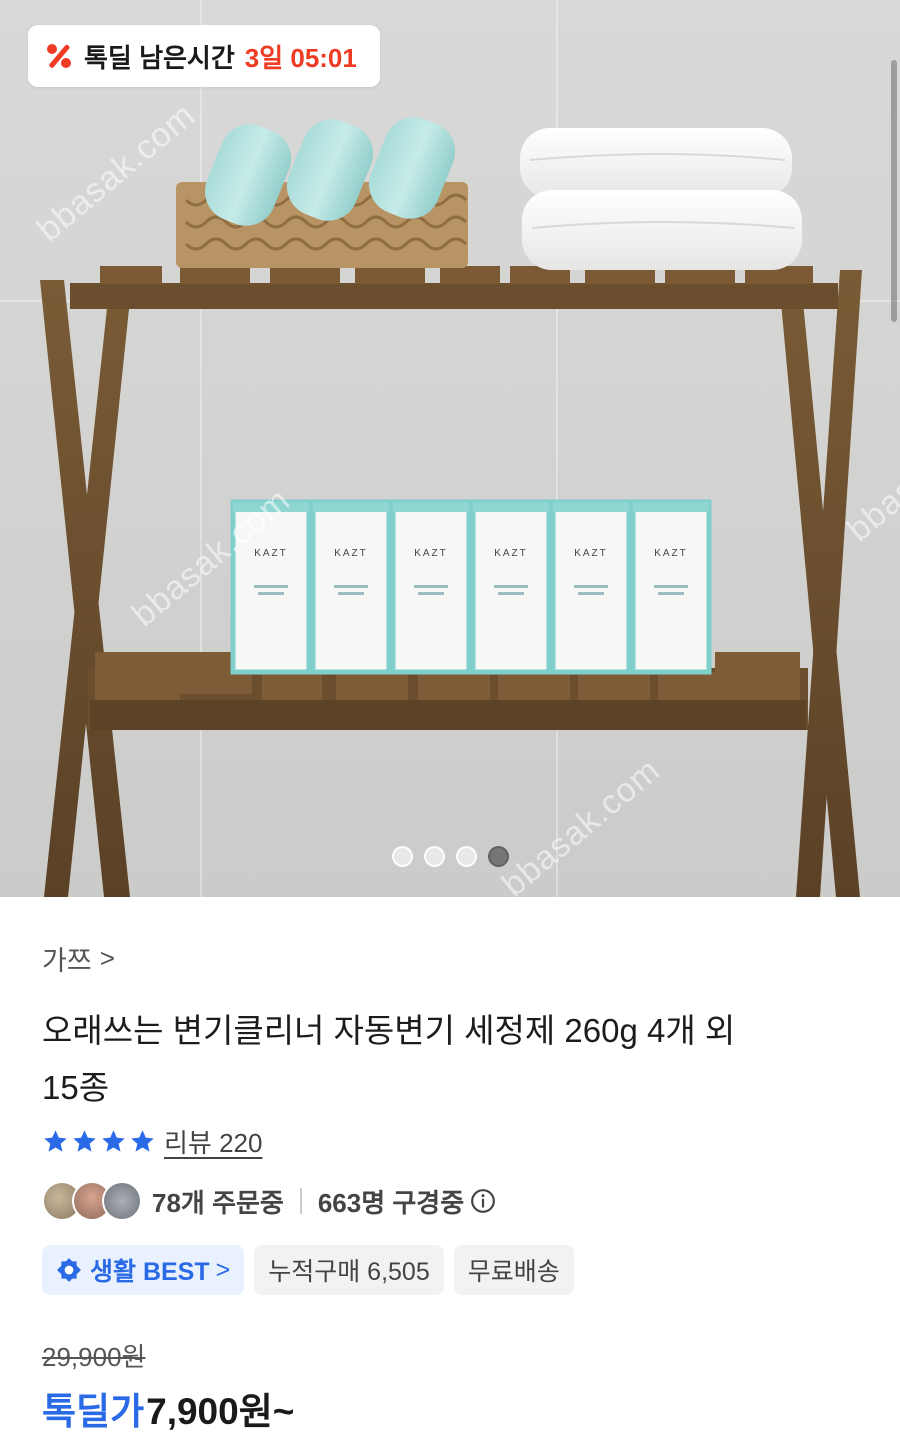 Image resolution: width=900 pixels, height=1445 pixels. I want to click on percent-tag-icon, so click(59, 56).